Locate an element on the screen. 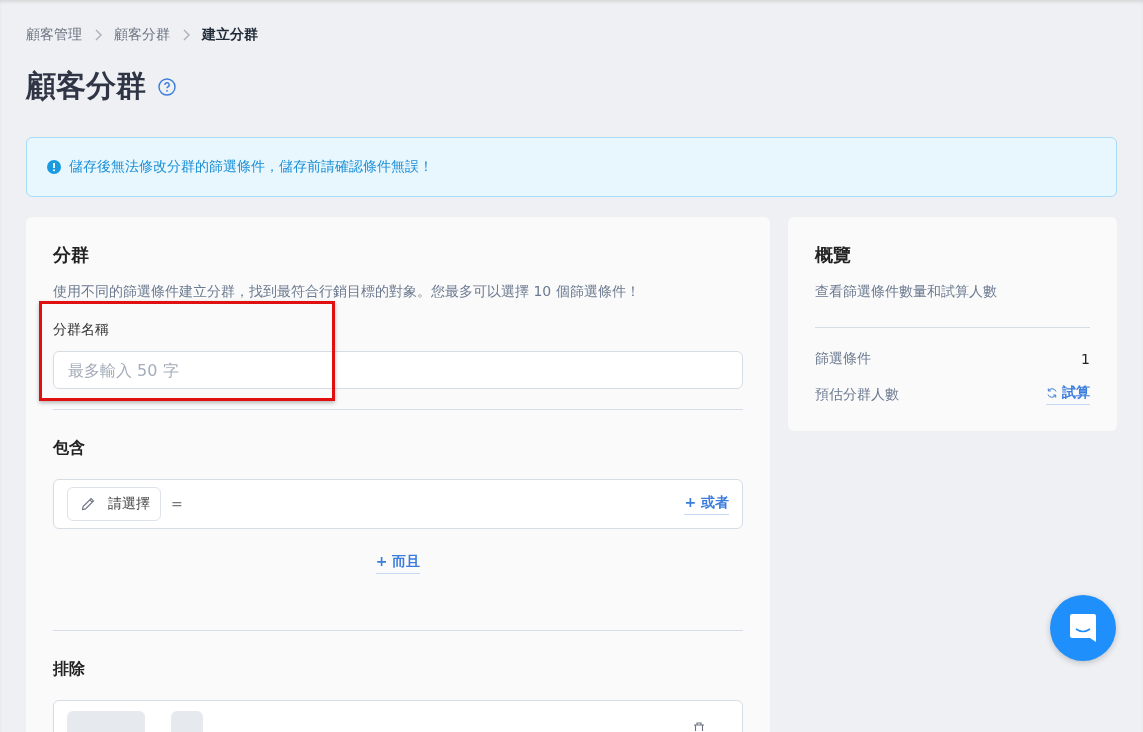 Image resolution: width=1143 pixels, height=732 pixels. breadcrumb-link: 建立分群 is located at coordinates (230, 35).